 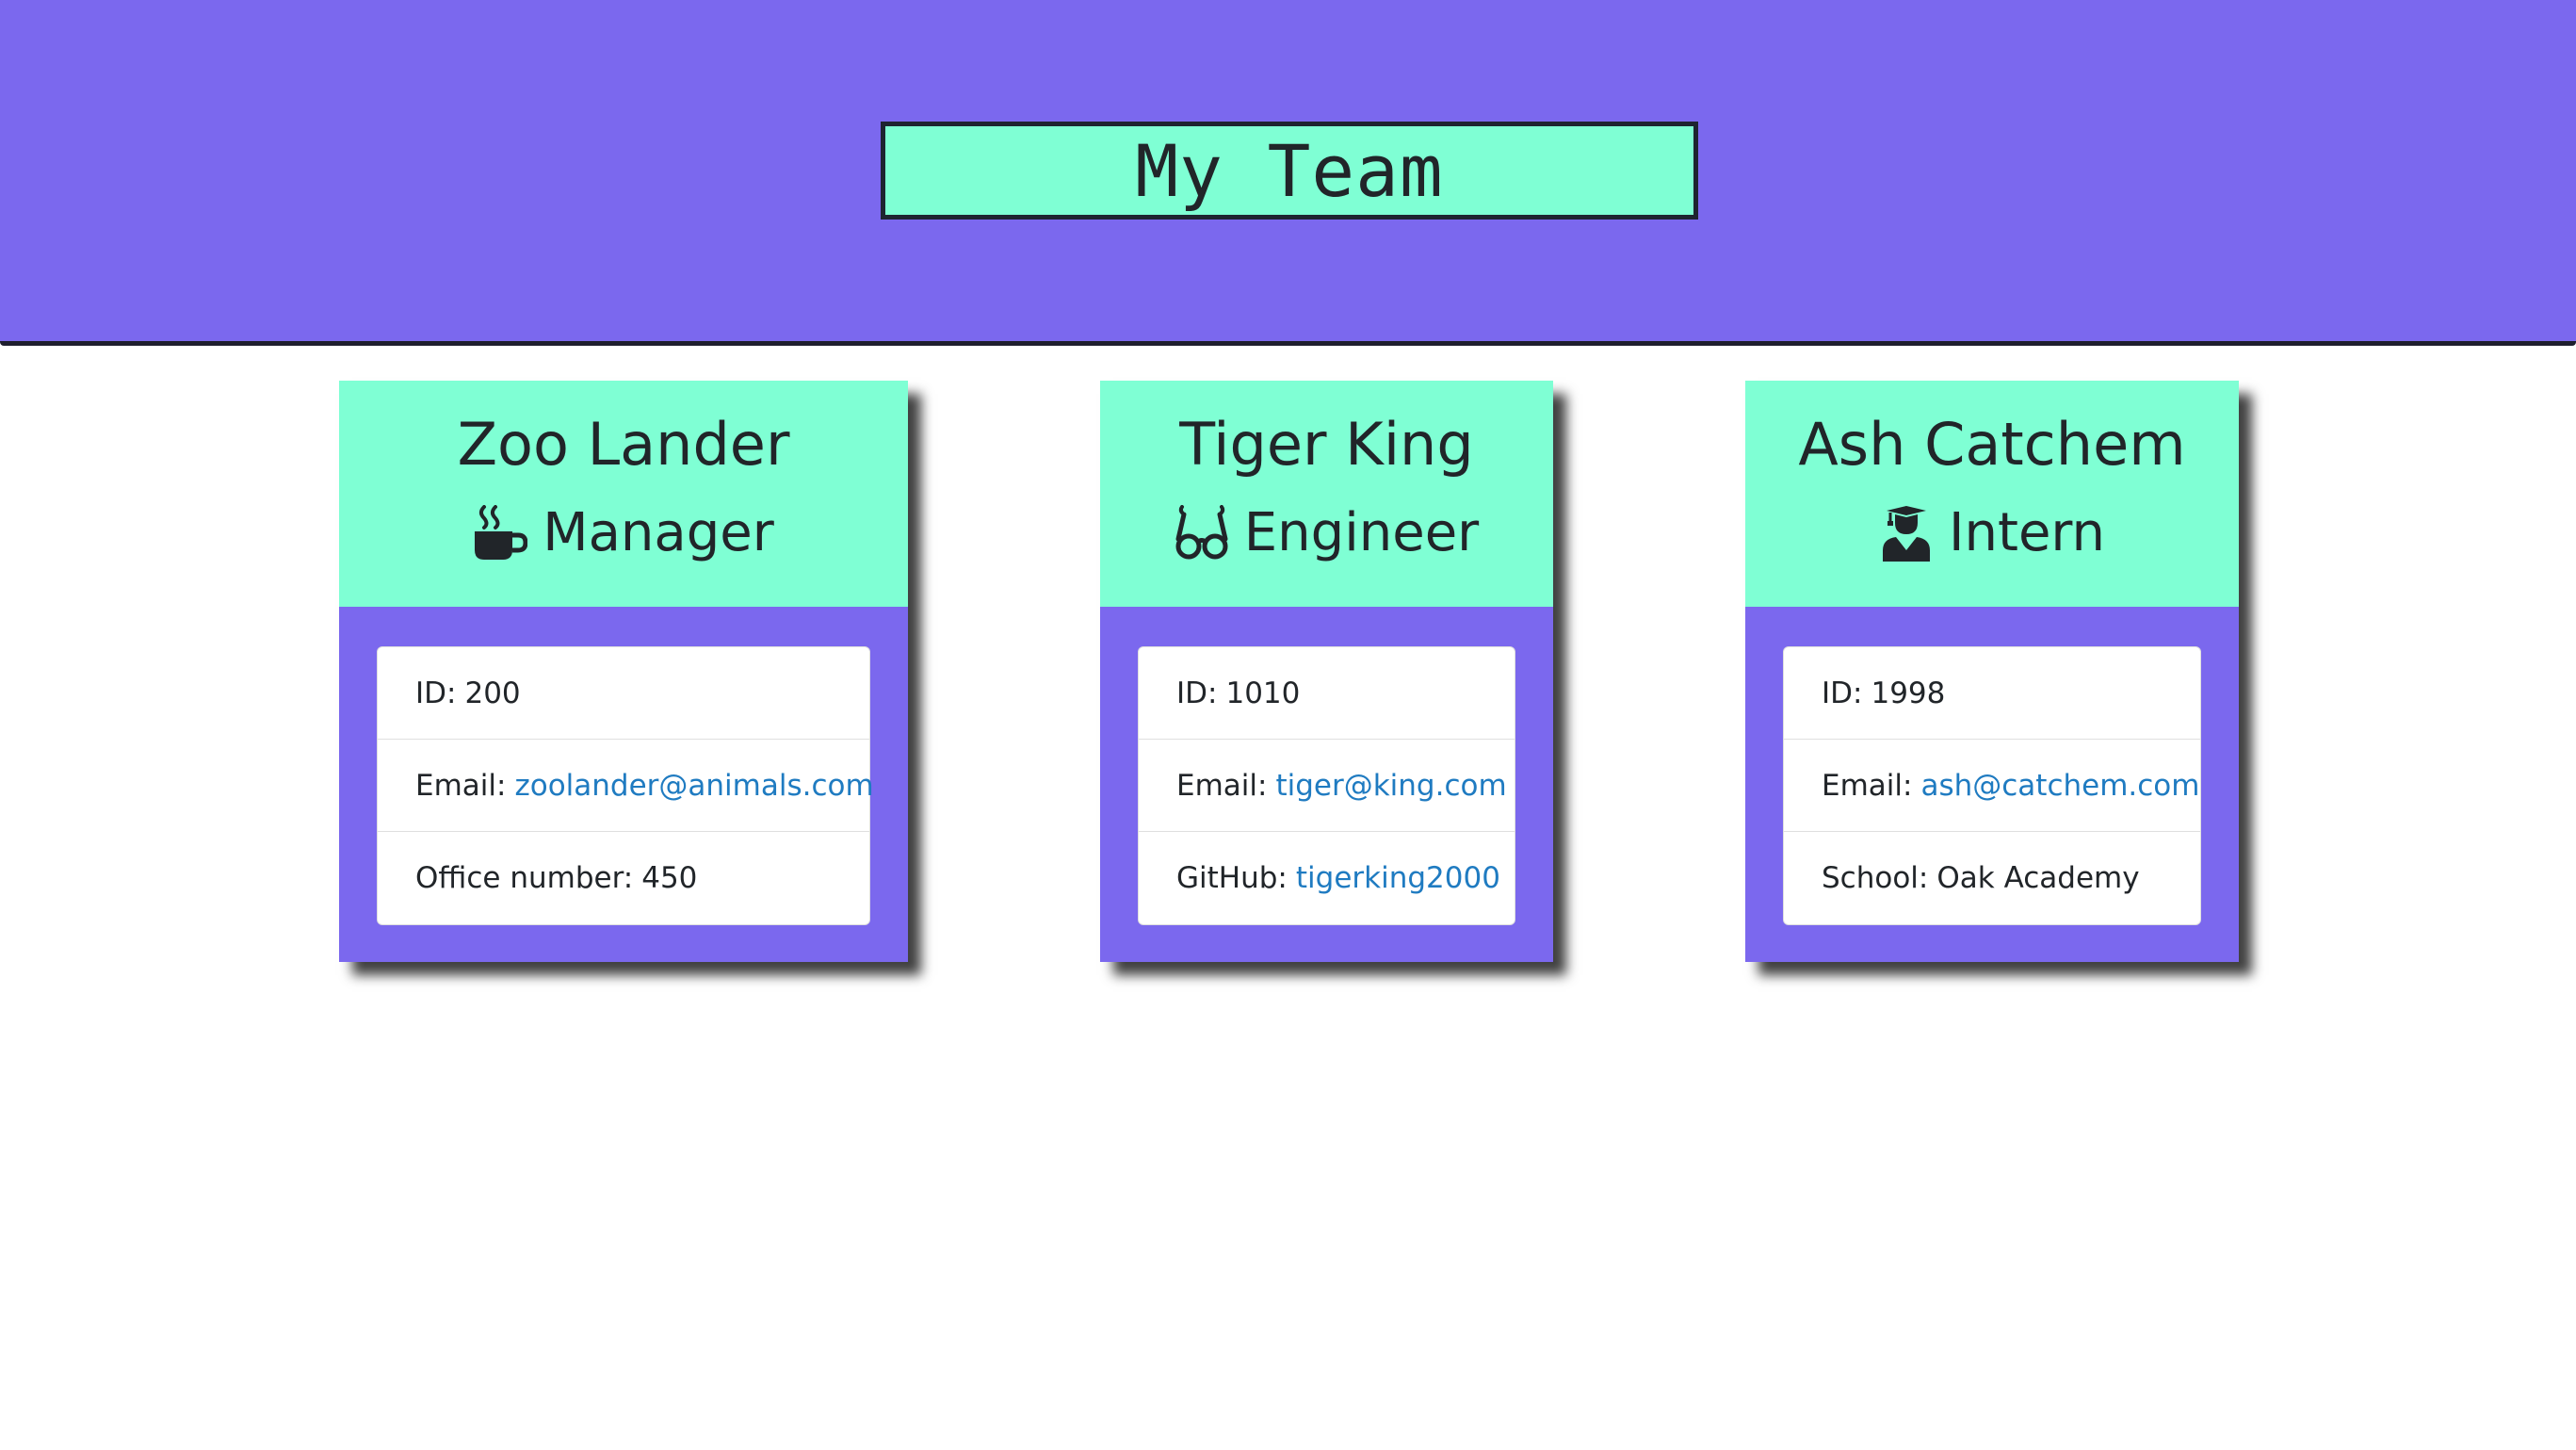 What do you see at coordinates (1992, 693) in the screenshot?
I see `list-item-id: ID: 1998` at bounding box center [1992, 693].